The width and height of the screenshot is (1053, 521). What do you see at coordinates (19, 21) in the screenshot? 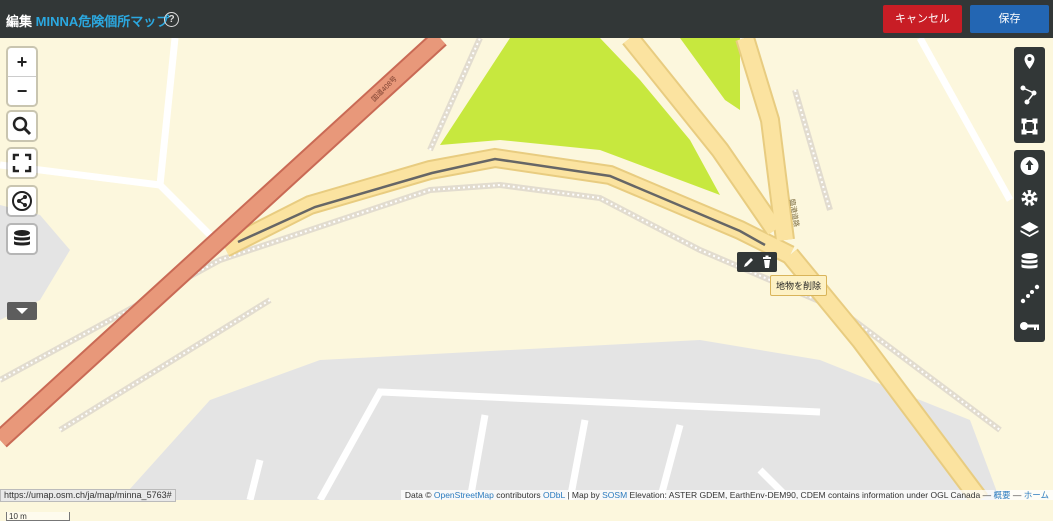
I see `edit-mode-label: 編集` at bounding box center [19, 21].